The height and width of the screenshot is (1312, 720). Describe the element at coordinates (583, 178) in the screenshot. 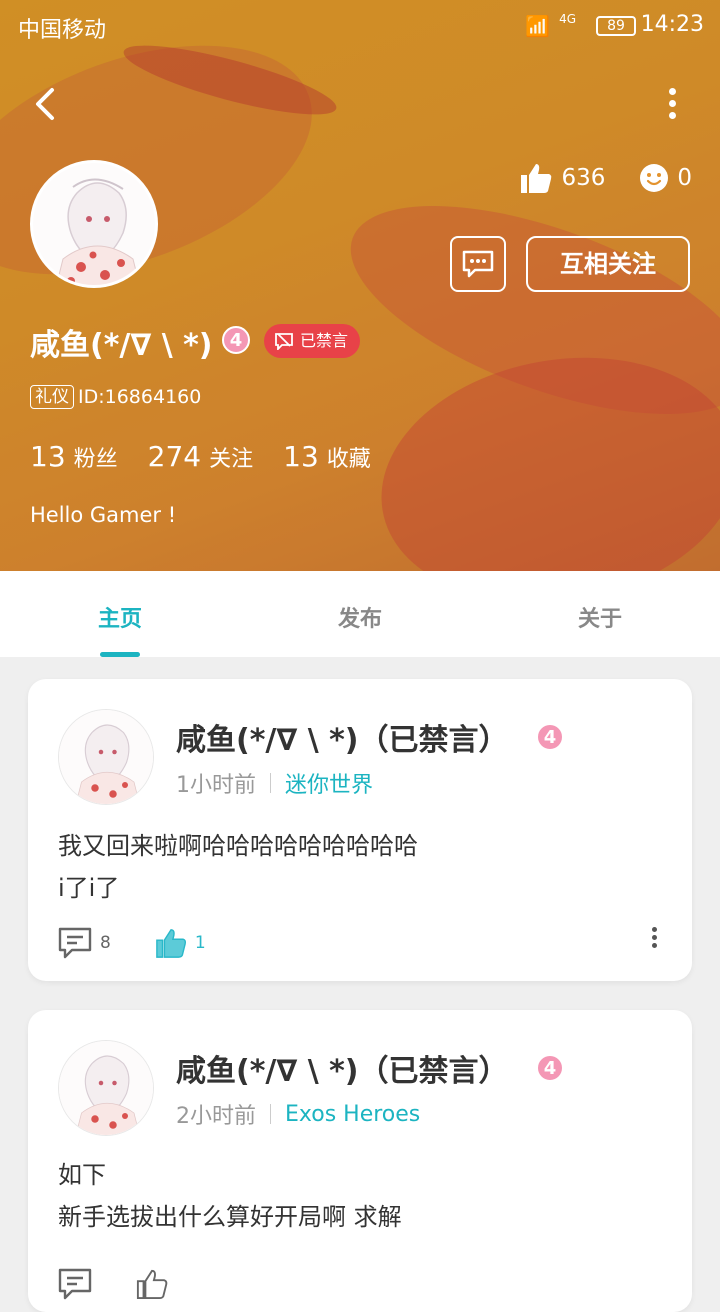

I see `likes-count: 636` at that location.